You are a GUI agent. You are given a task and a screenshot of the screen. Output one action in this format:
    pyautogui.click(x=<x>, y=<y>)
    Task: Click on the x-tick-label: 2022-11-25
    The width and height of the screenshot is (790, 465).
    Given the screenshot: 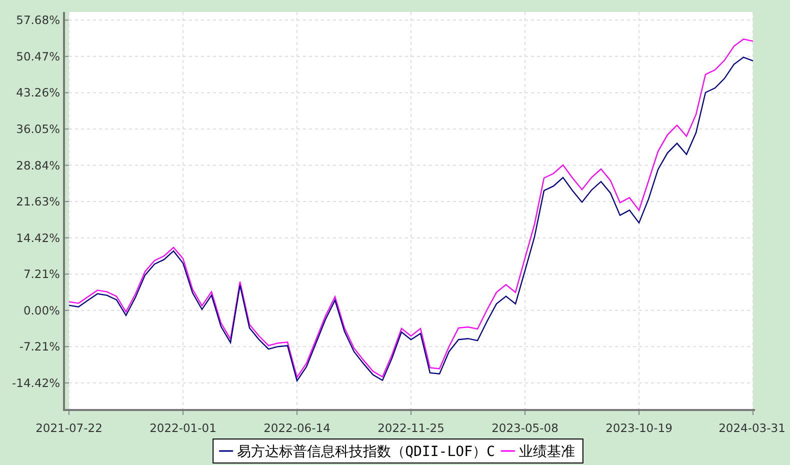 What is the action you would take?
    pyautogui.click(x=411, y=428)
    